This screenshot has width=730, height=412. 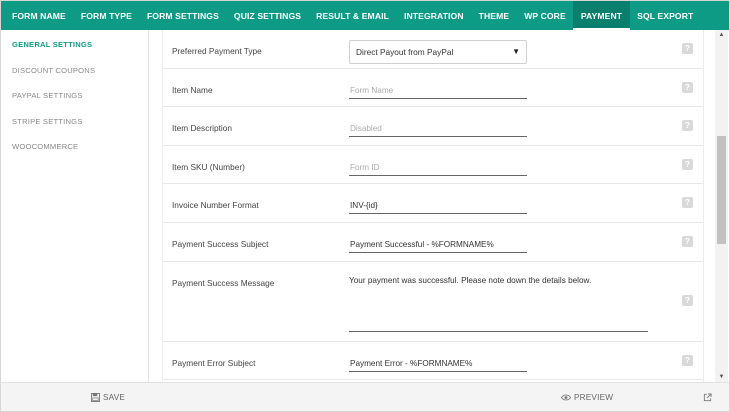 What do you see at coordinates (405, 52) in the screenshot?
I see `payment-type-value: Direct Payout from PayPal` at bounding box center [405, 52].